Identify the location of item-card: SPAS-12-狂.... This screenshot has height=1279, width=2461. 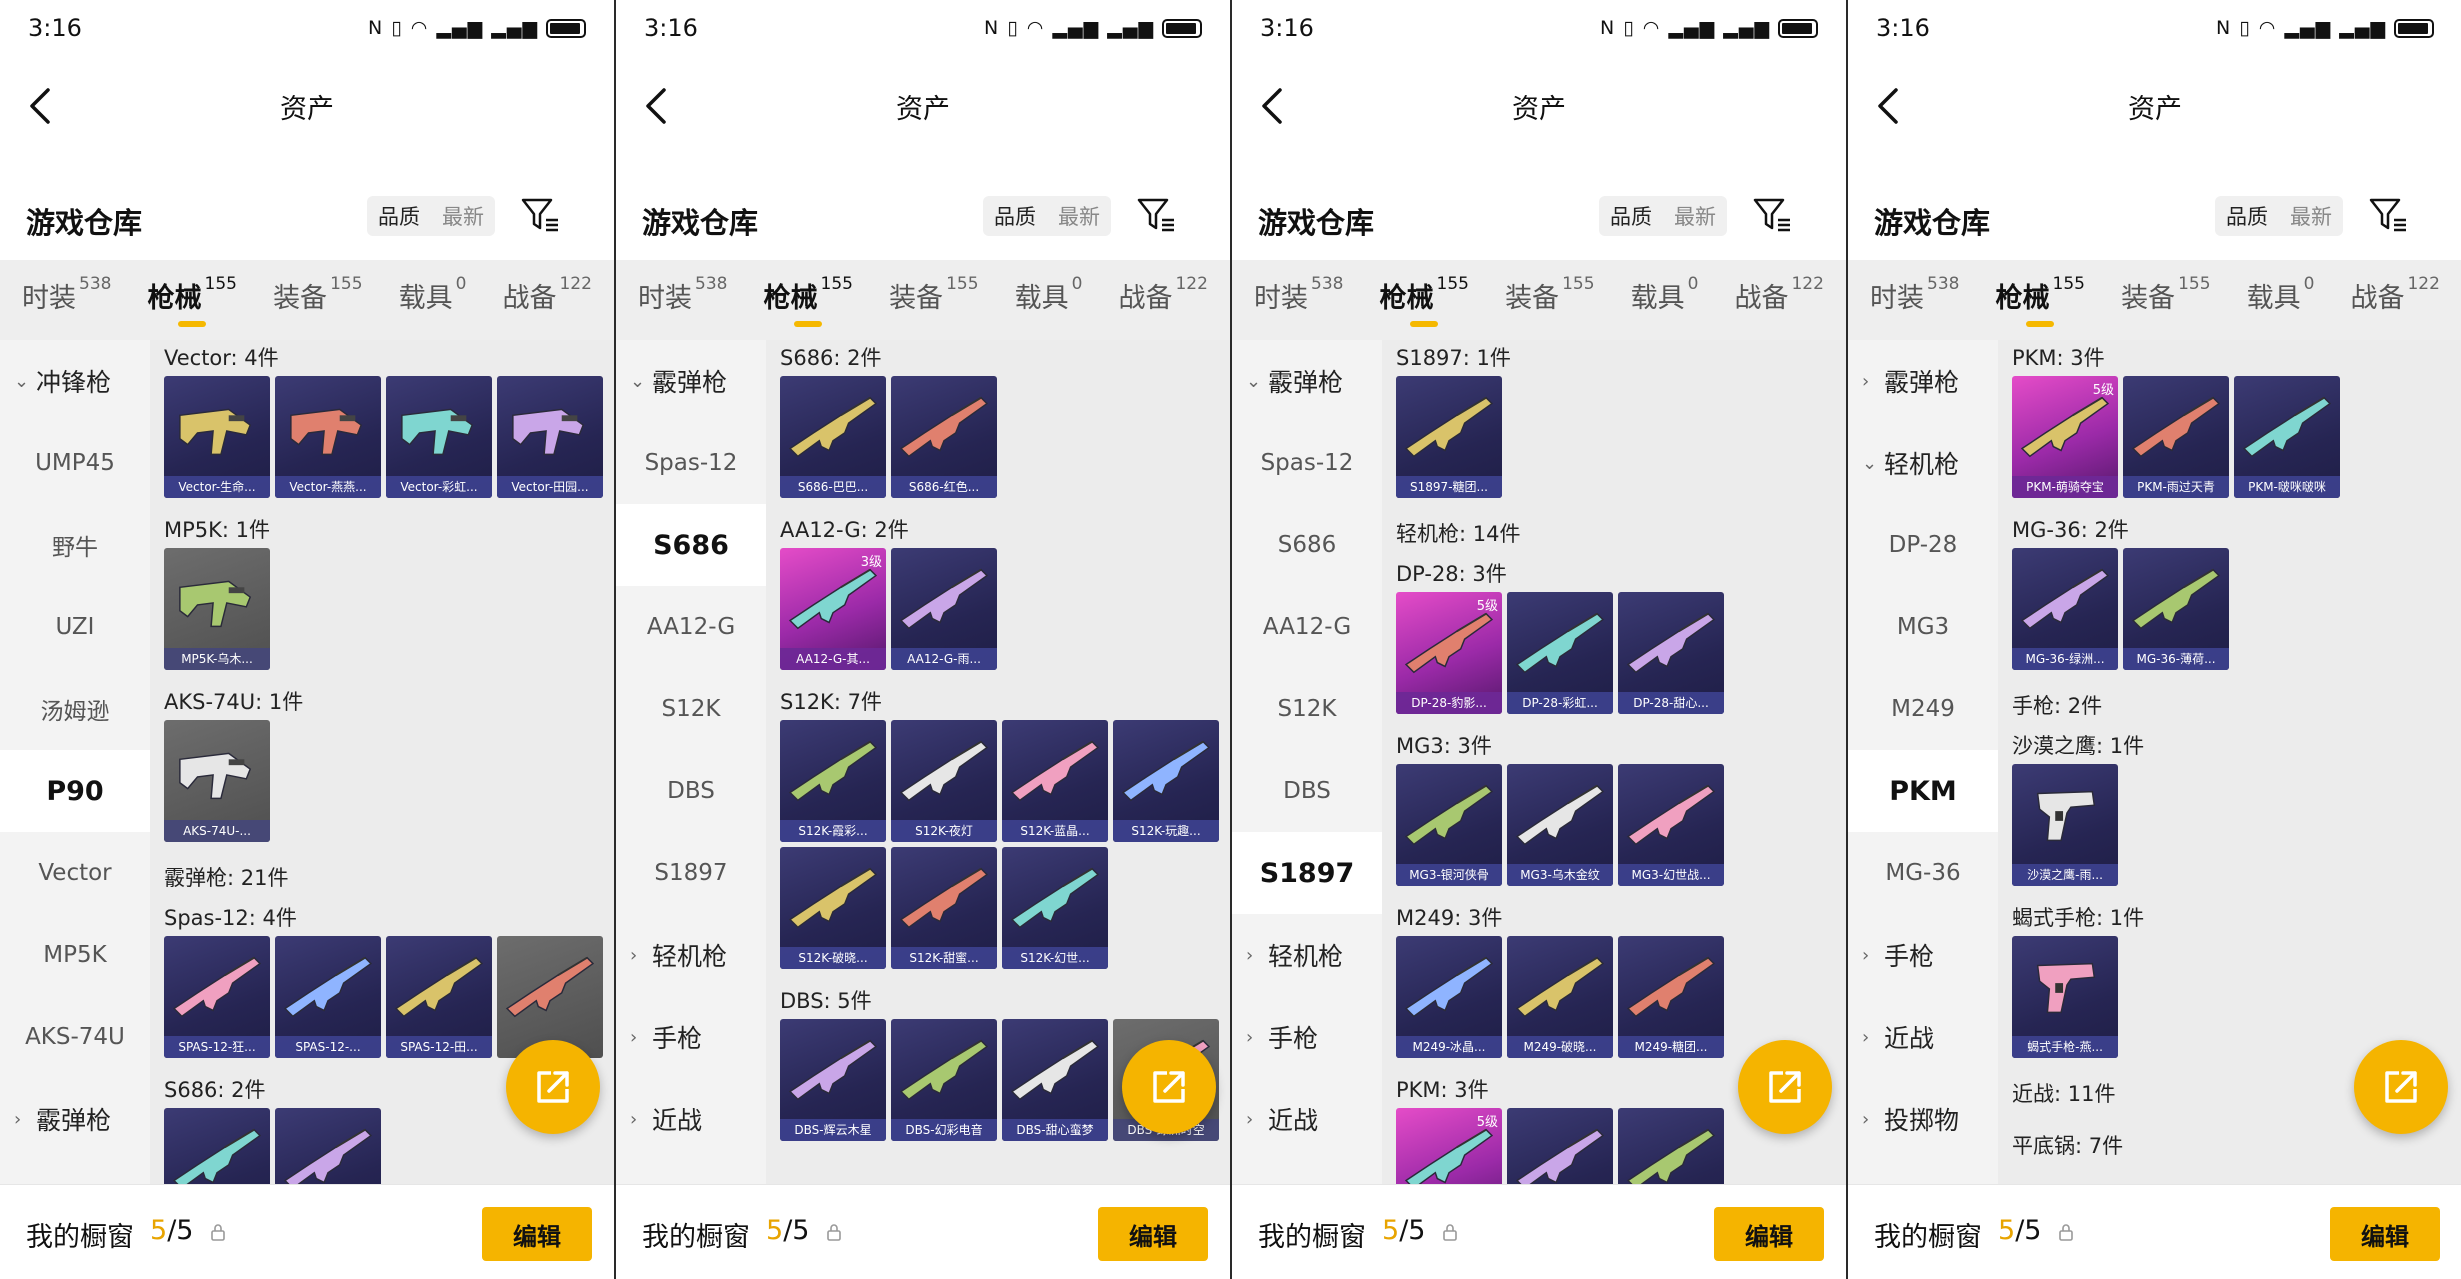
(217, 997).